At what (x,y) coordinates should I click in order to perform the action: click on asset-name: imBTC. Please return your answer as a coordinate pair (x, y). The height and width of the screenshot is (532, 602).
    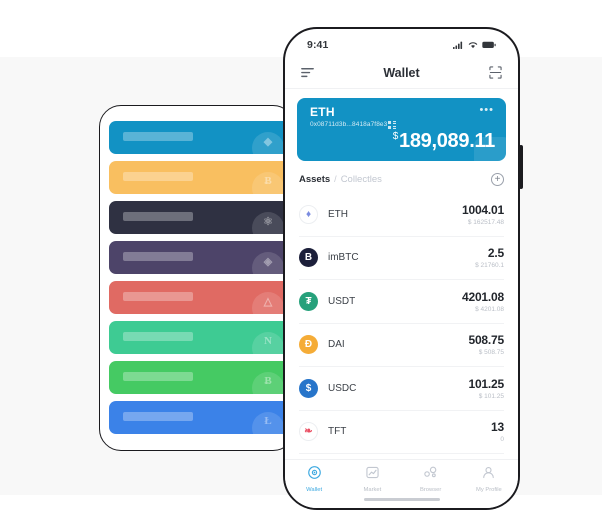
    Looking at the image, I should click on (343, 258).